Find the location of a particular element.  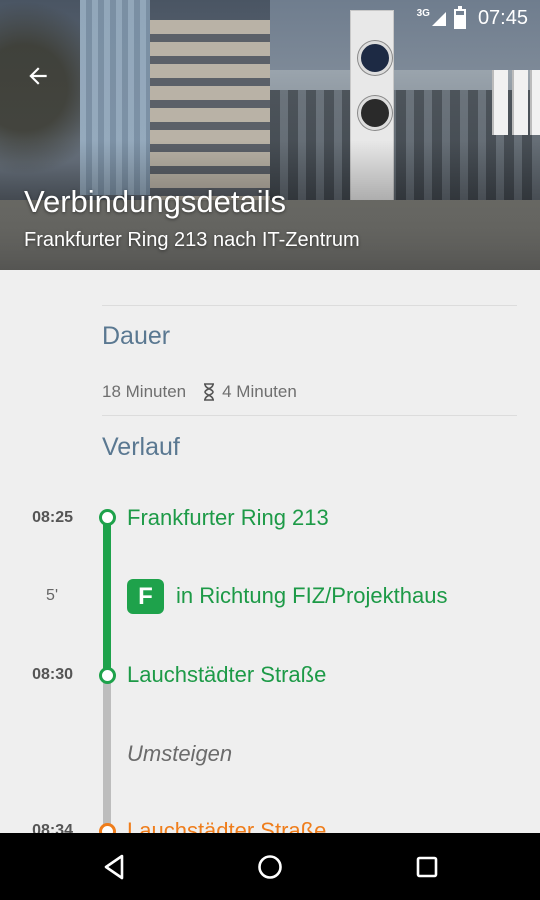

nav-home-button is located at coordinates (270, 867).